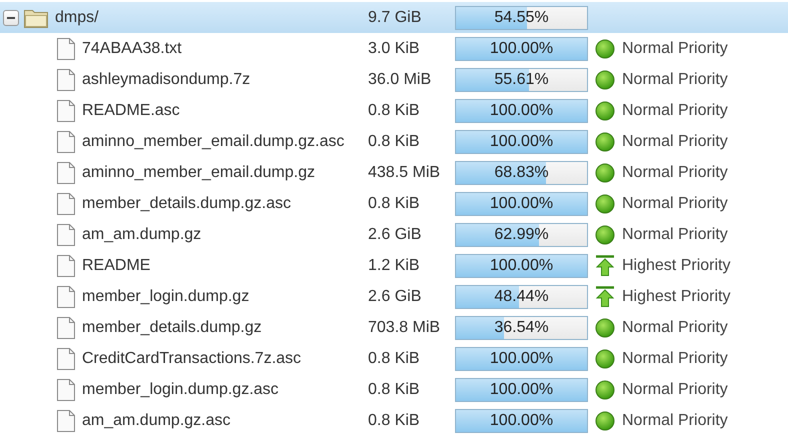  What do you see at coordinates (131, 111) in the screenshot?
I see `file-name: README.asc` at bounding box center [131, 111].